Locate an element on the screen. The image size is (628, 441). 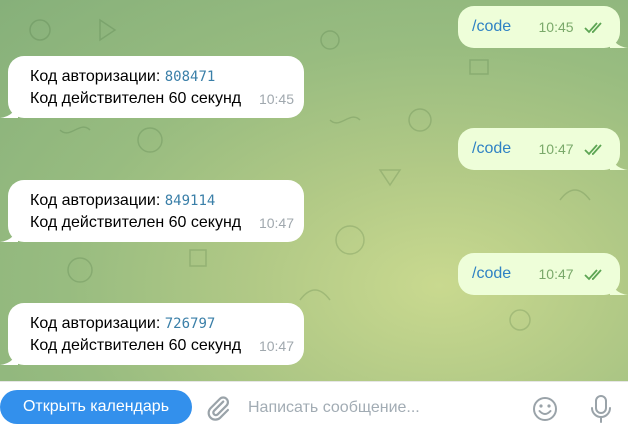
auth-code-line: Код авторизации: 849114 is located at coordinates (161, 201).